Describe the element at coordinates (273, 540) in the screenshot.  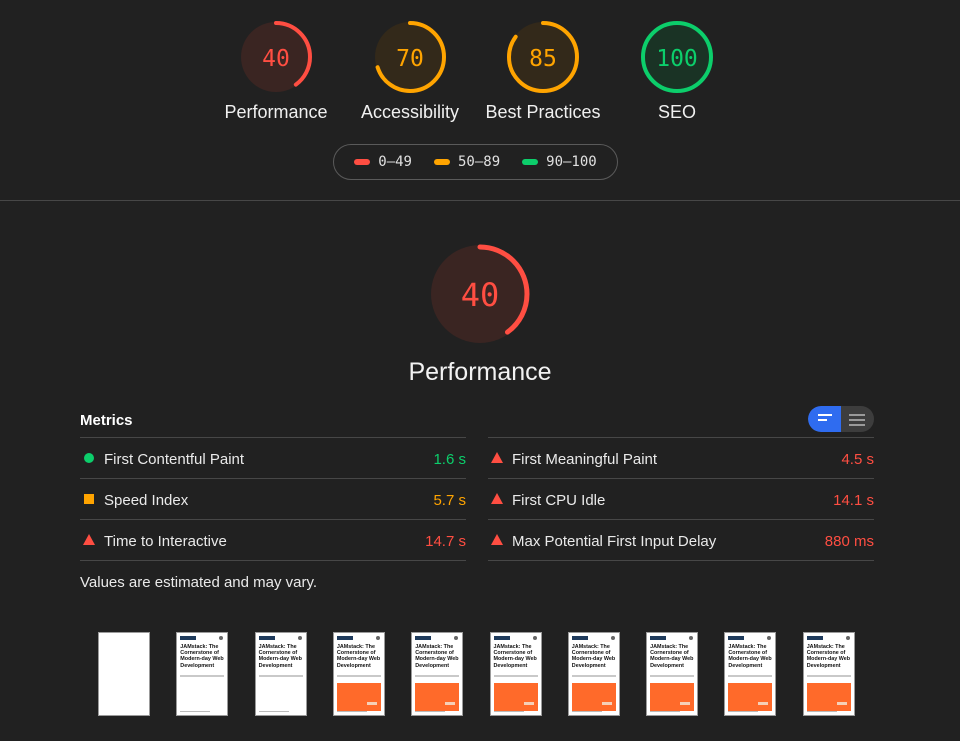
I see `metric-row: Time to Interactive 14.7 s` at that location.